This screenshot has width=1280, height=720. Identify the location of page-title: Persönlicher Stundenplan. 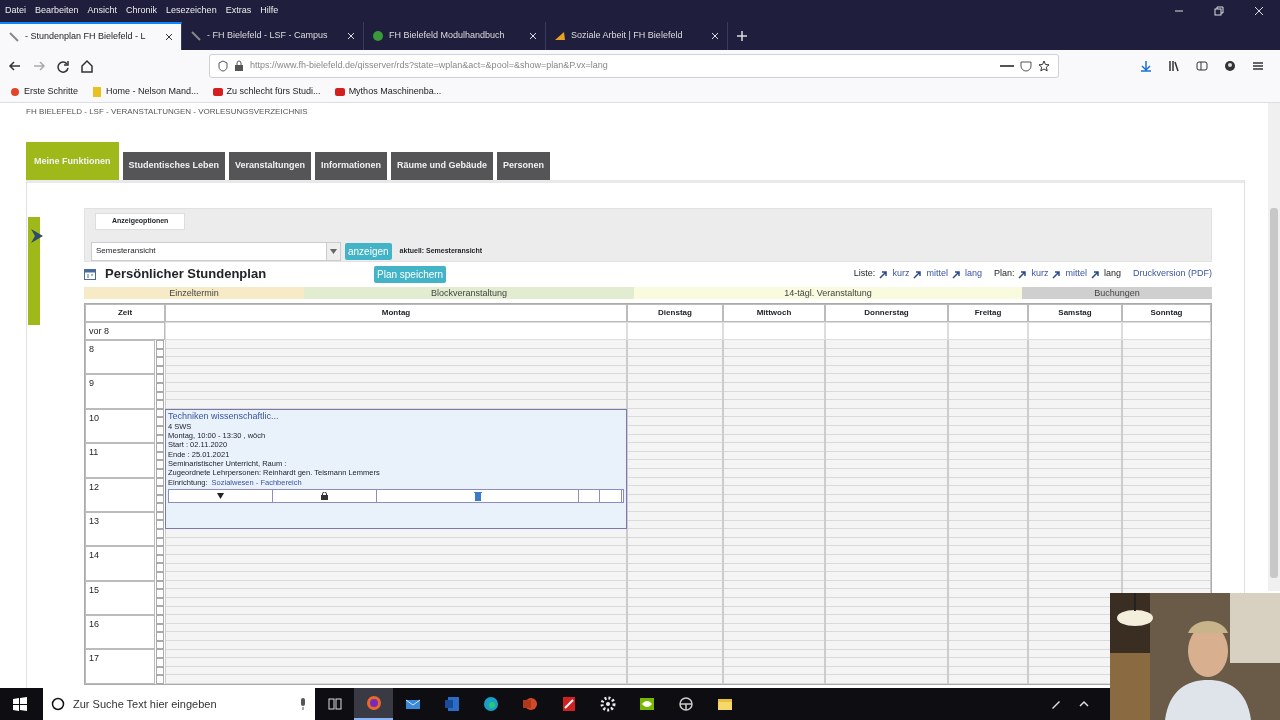
(186, 274).